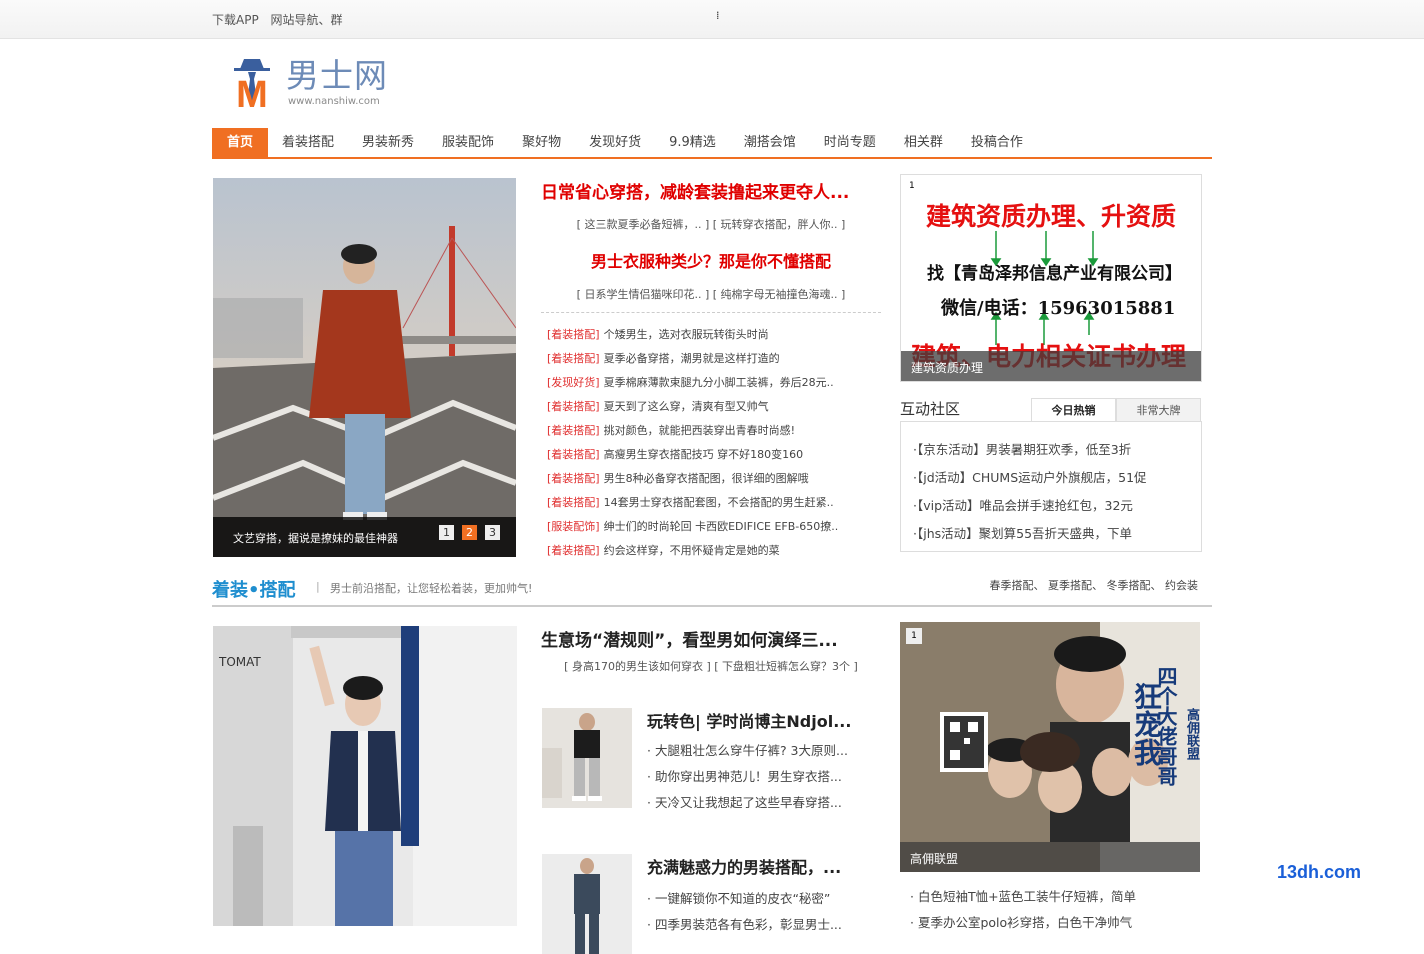  Describe the element at coordinates (706, 478) in the screenshot. I see `news-title: 男生8种必备穿衣搭配图，很详细的图解哦` at that location.